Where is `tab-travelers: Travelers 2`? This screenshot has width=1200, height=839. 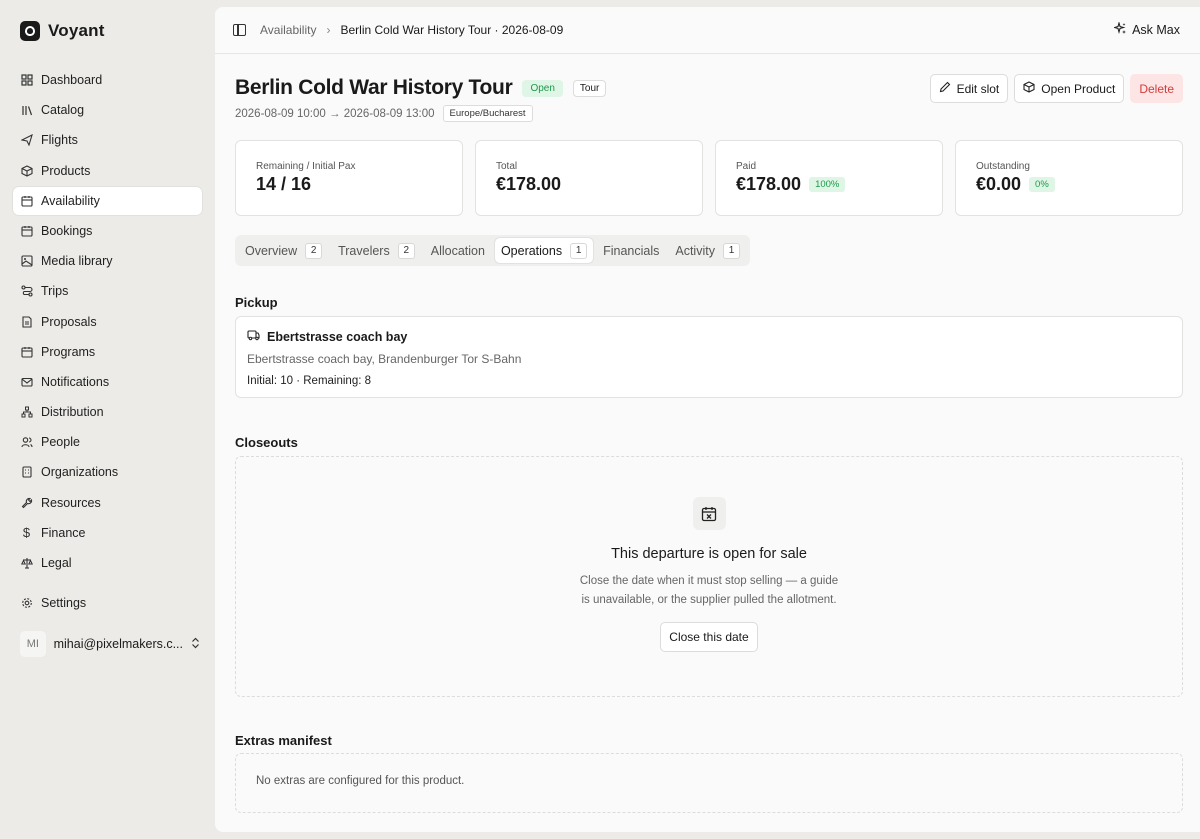
tab-travelers: Travelers 2 is located at coordinates (376, 250).